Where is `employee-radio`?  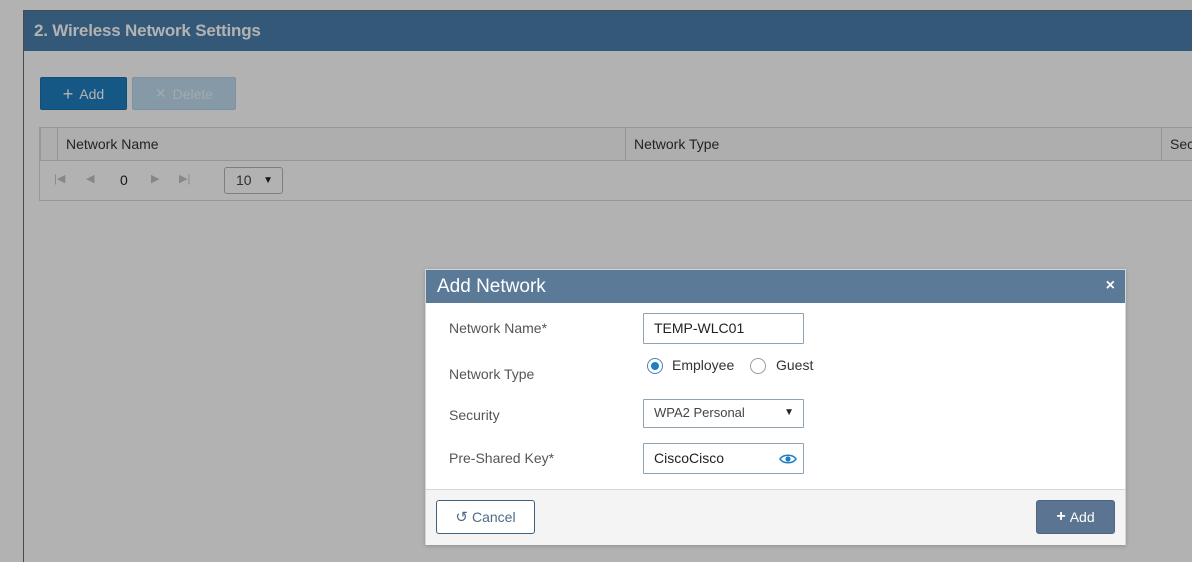
employee-radio is located at coordinates (655, 366).